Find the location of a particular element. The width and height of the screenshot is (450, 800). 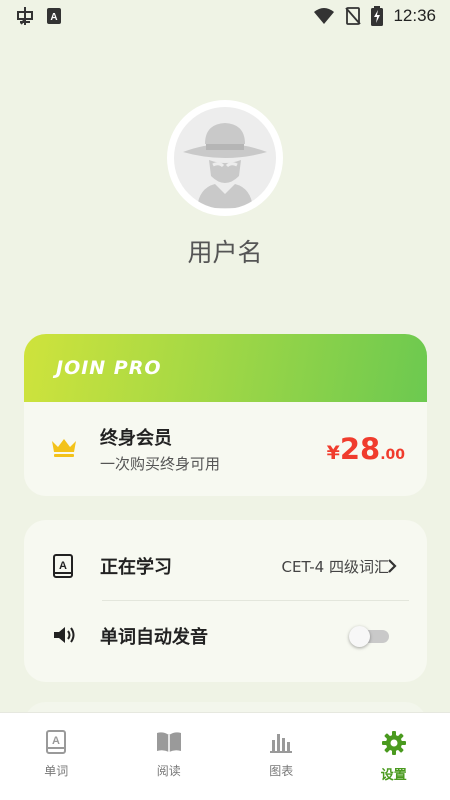

avatar is located at coordinates (225, 158).